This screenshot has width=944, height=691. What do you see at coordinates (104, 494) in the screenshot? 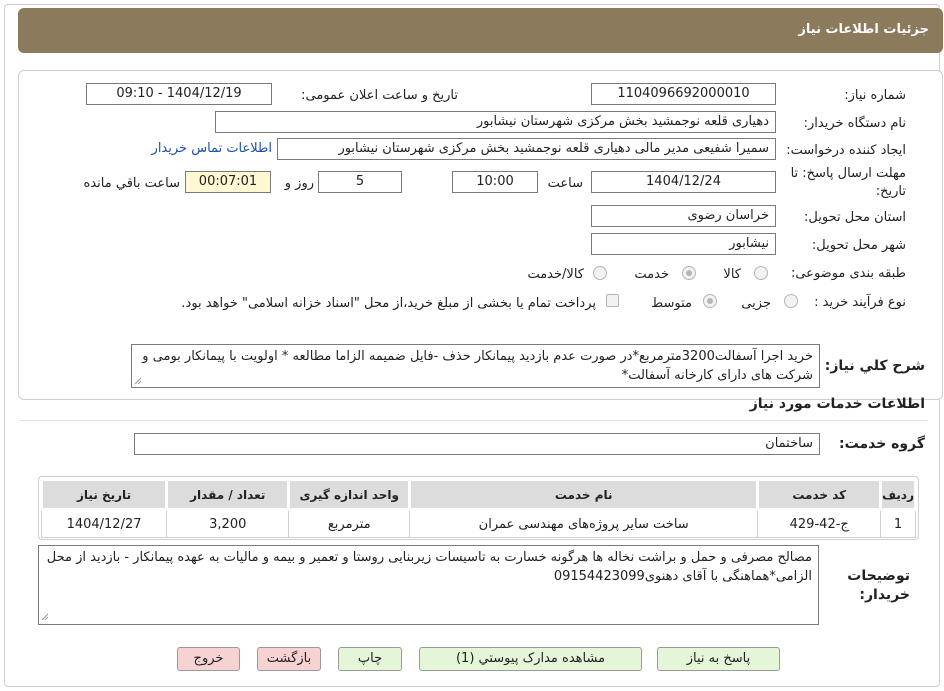
I see `col-need-date: تاریخ نیاز` at bounding box center [104, 494].